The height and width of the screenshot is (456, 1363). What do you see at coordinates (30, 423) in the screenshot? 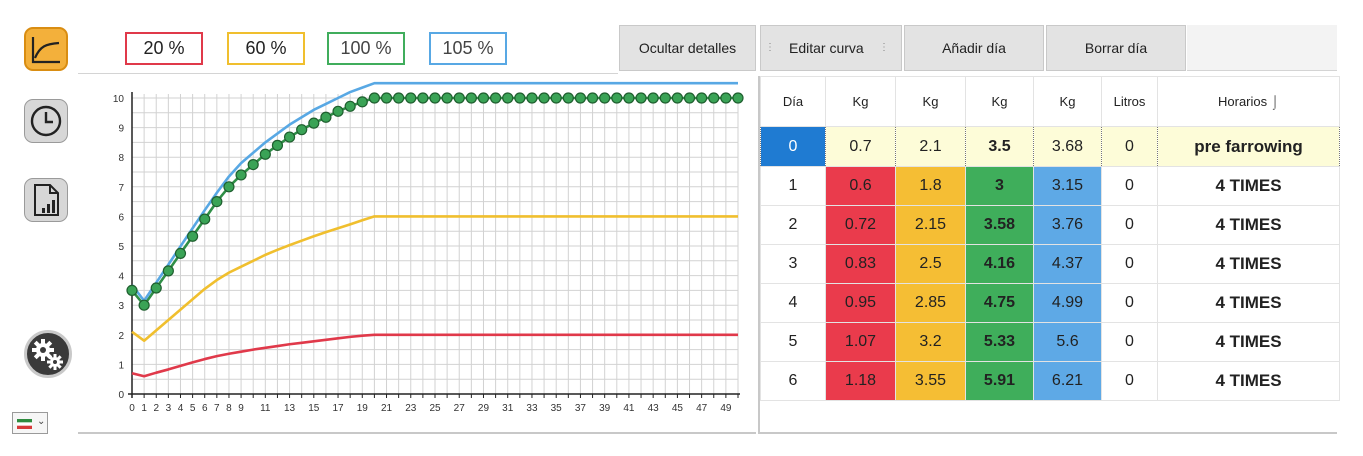
I see `language-selector: ⌄` at bounding box center [30, 423].